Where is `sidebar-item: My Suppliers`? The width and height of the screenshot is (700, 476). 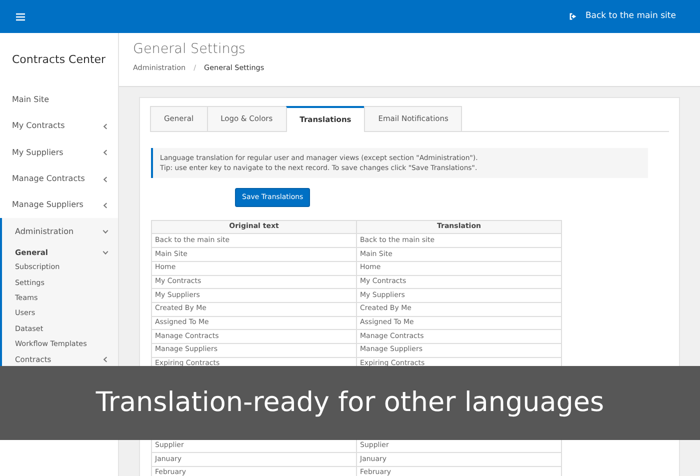
sidebar-item: My Suppliers is located at coordinates (59, 153).